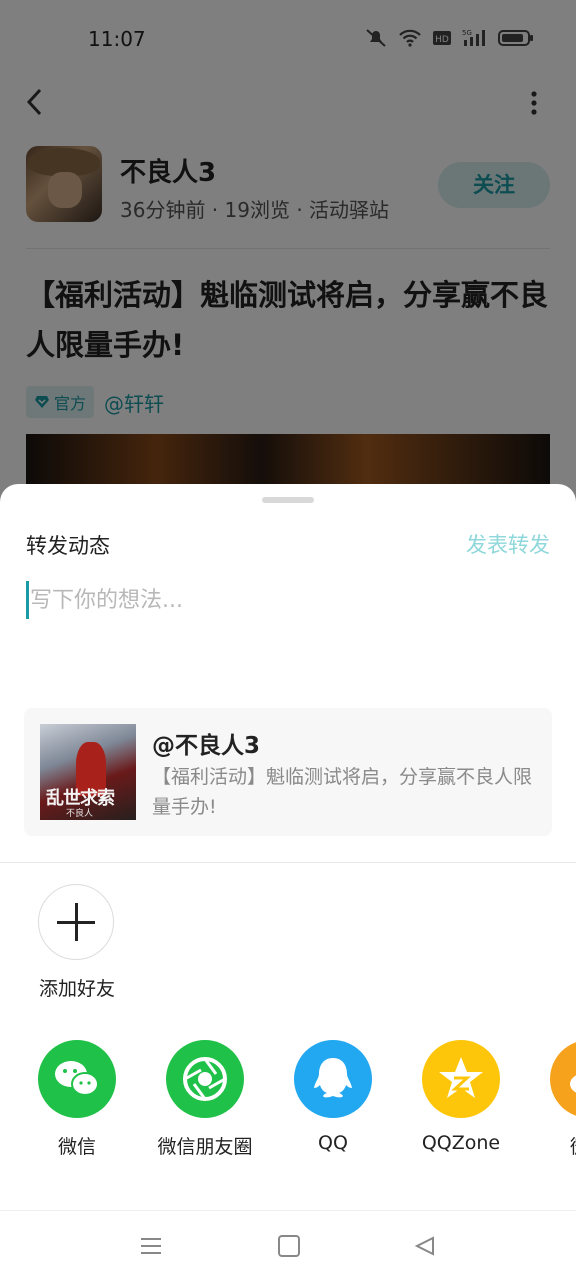  I want to click on share-label: 微信朋友圈, so click(205, 1147).